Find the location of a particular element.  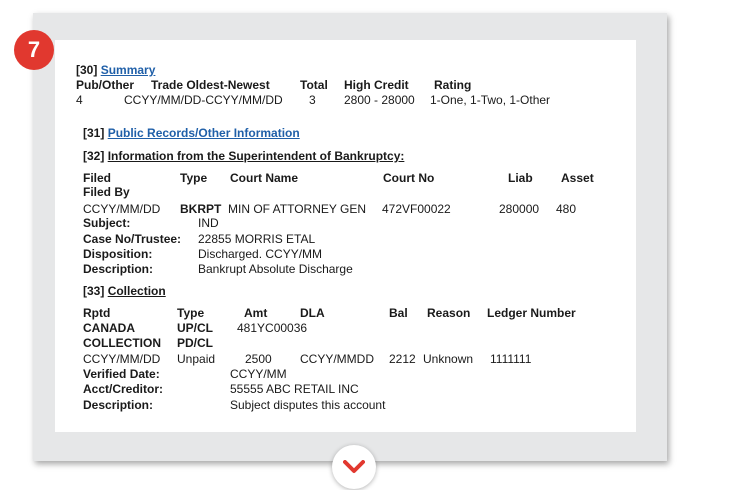

collection-ref: [33] is located at coordinates (94, 291).